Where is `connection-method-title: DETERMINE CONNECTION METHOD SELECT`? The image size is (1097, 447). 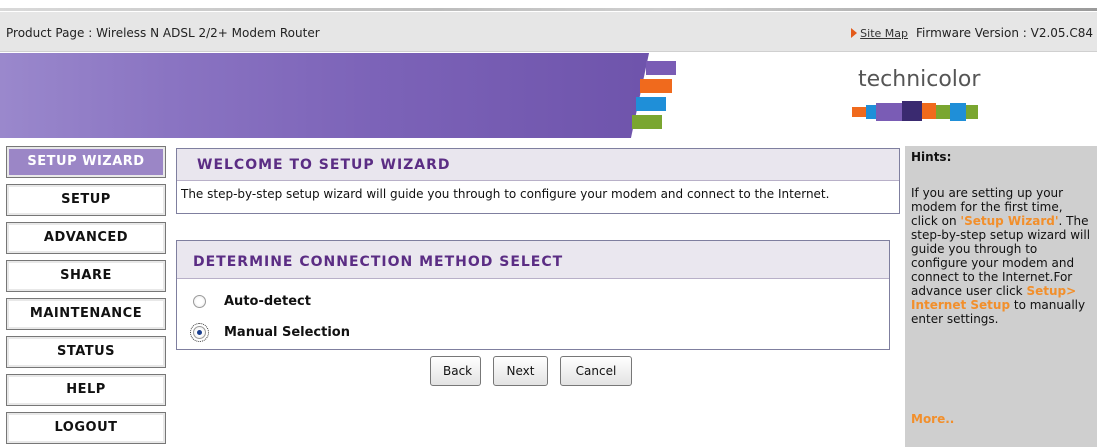 connection-method-title: DETERMINE CONNECTION METHOD SELECT is located at coordinates (378, 262).